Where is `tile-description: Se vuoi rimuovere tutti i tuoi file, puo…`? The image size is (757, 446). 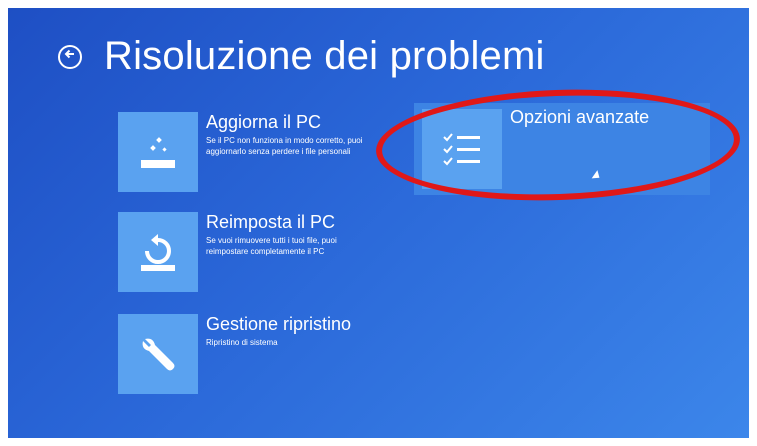 tile-description: Se vuoi rimuovere tutti i tuoi file, puo… is located at coordinates (271, 246).